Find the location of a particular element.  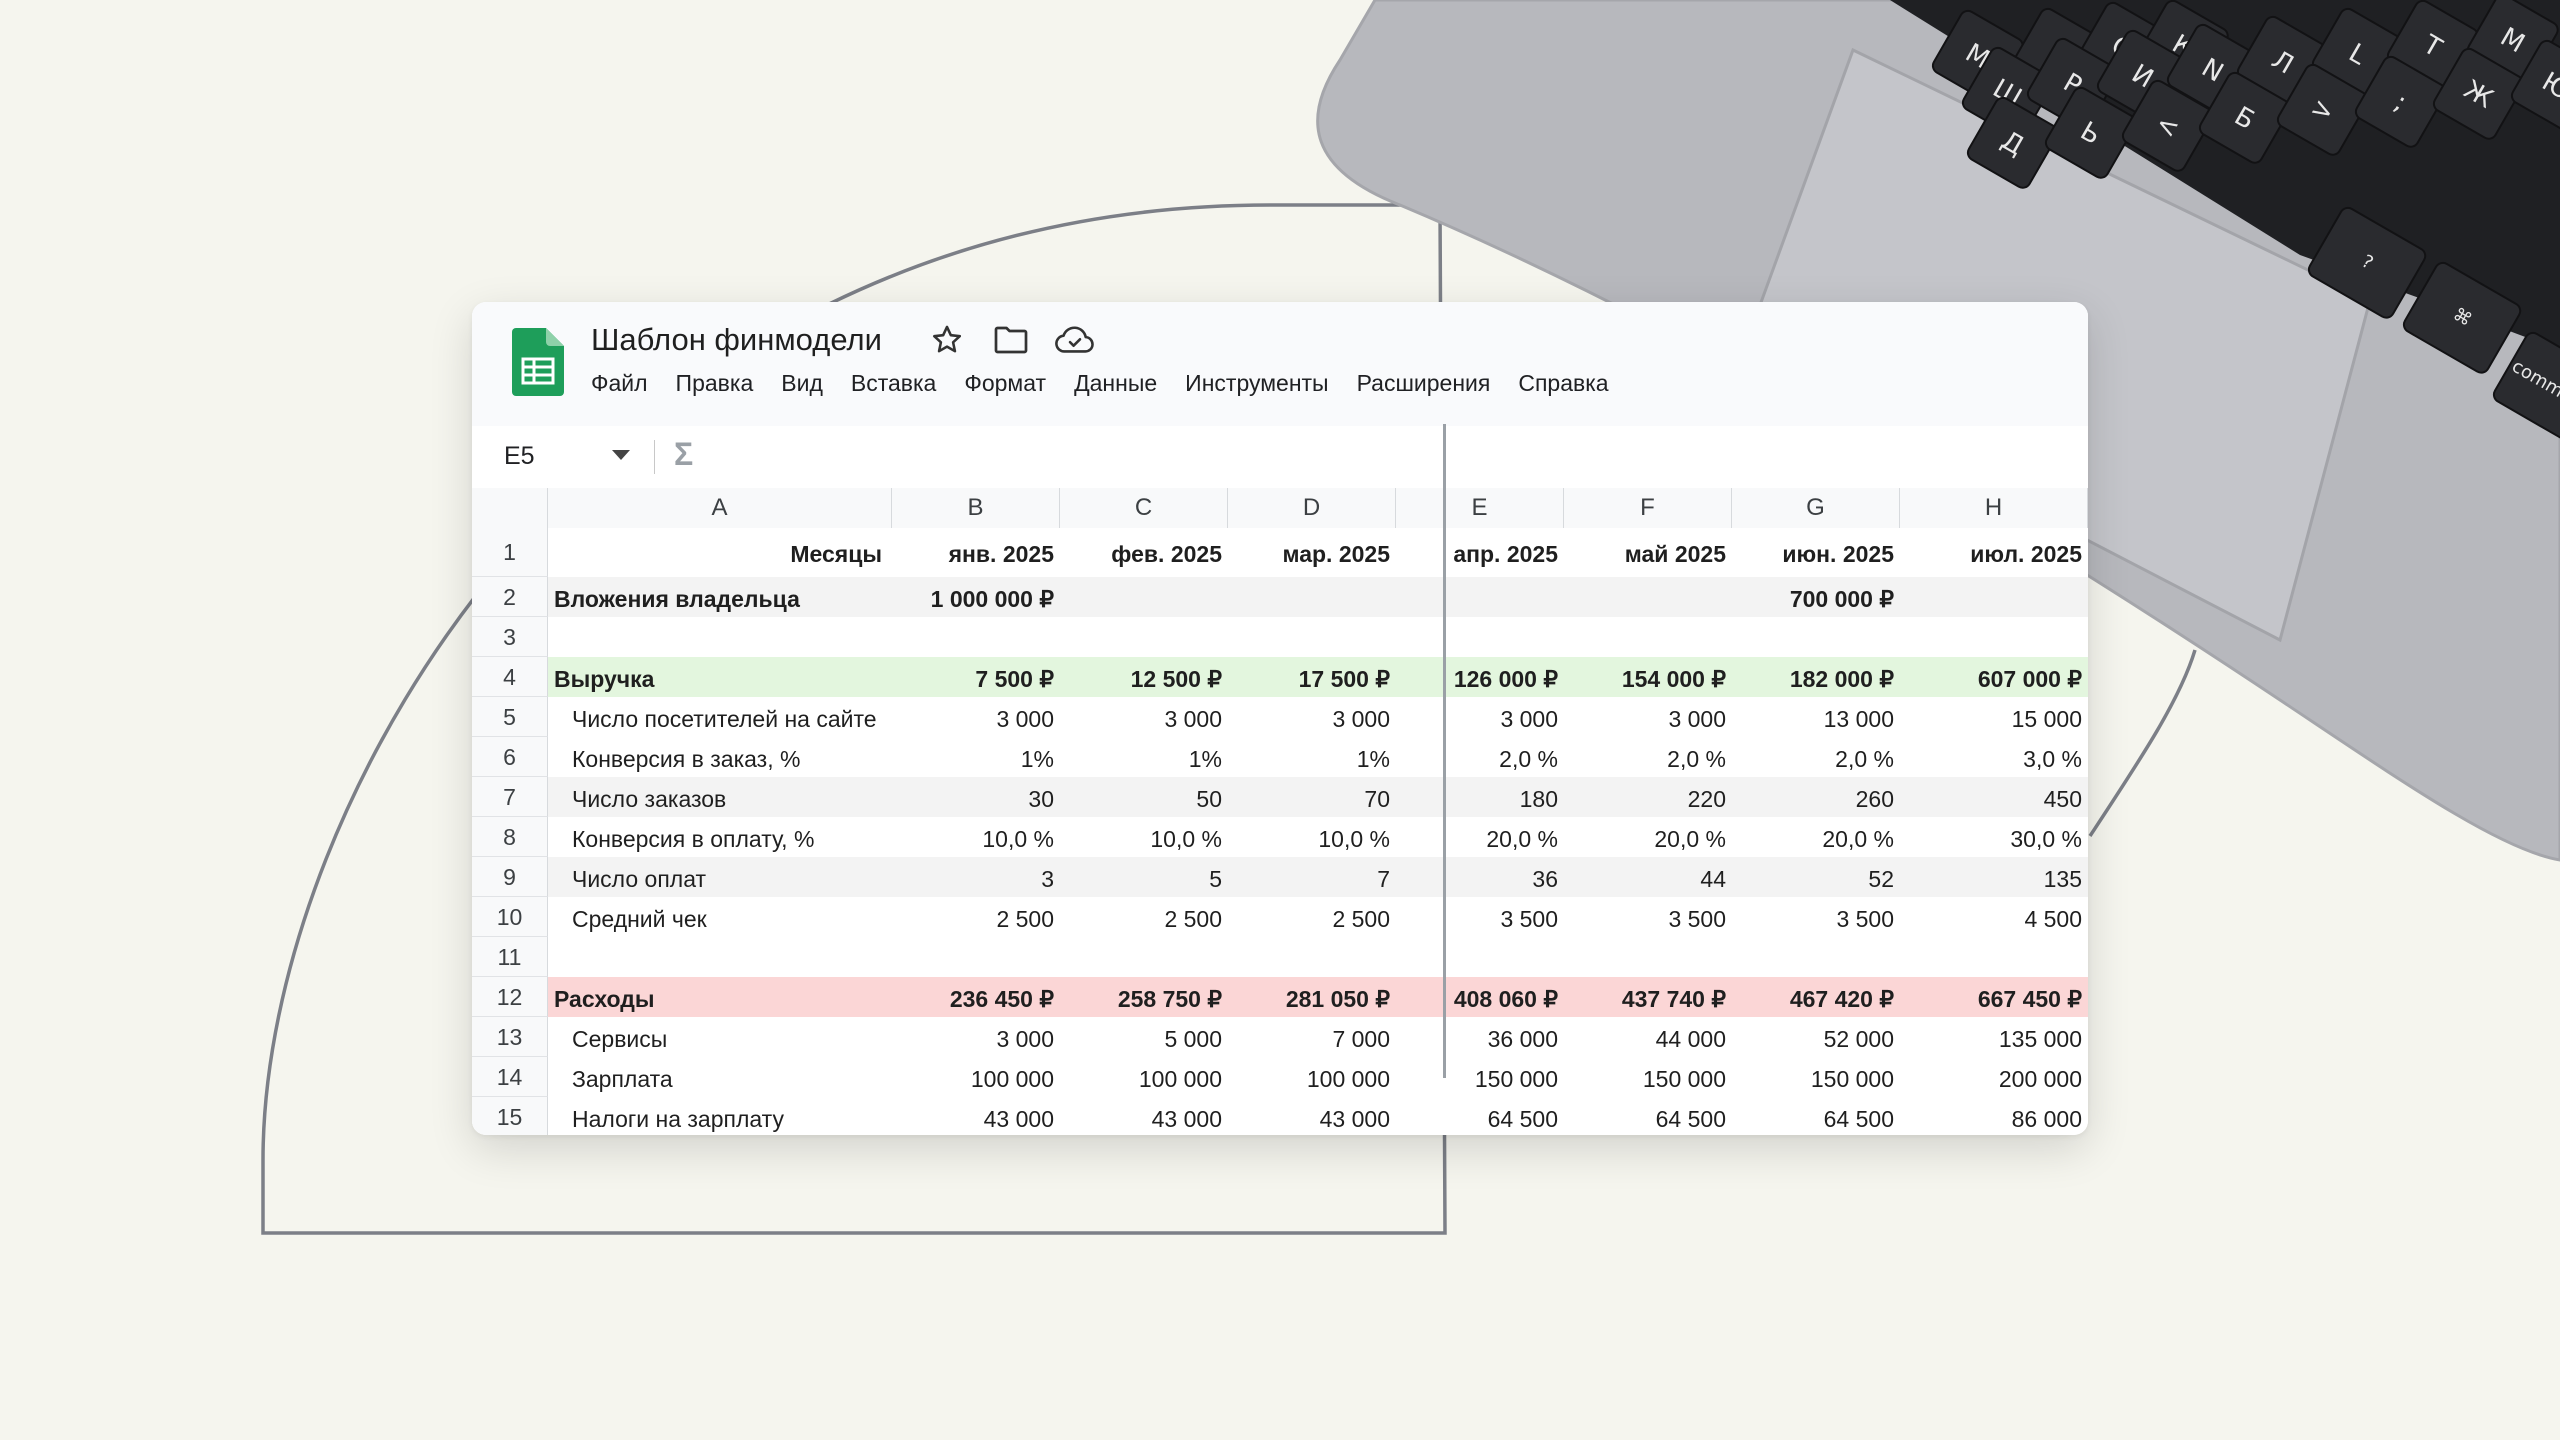

row-label-cell: Налоги на зарплату is located at coordinates (720, 1116).